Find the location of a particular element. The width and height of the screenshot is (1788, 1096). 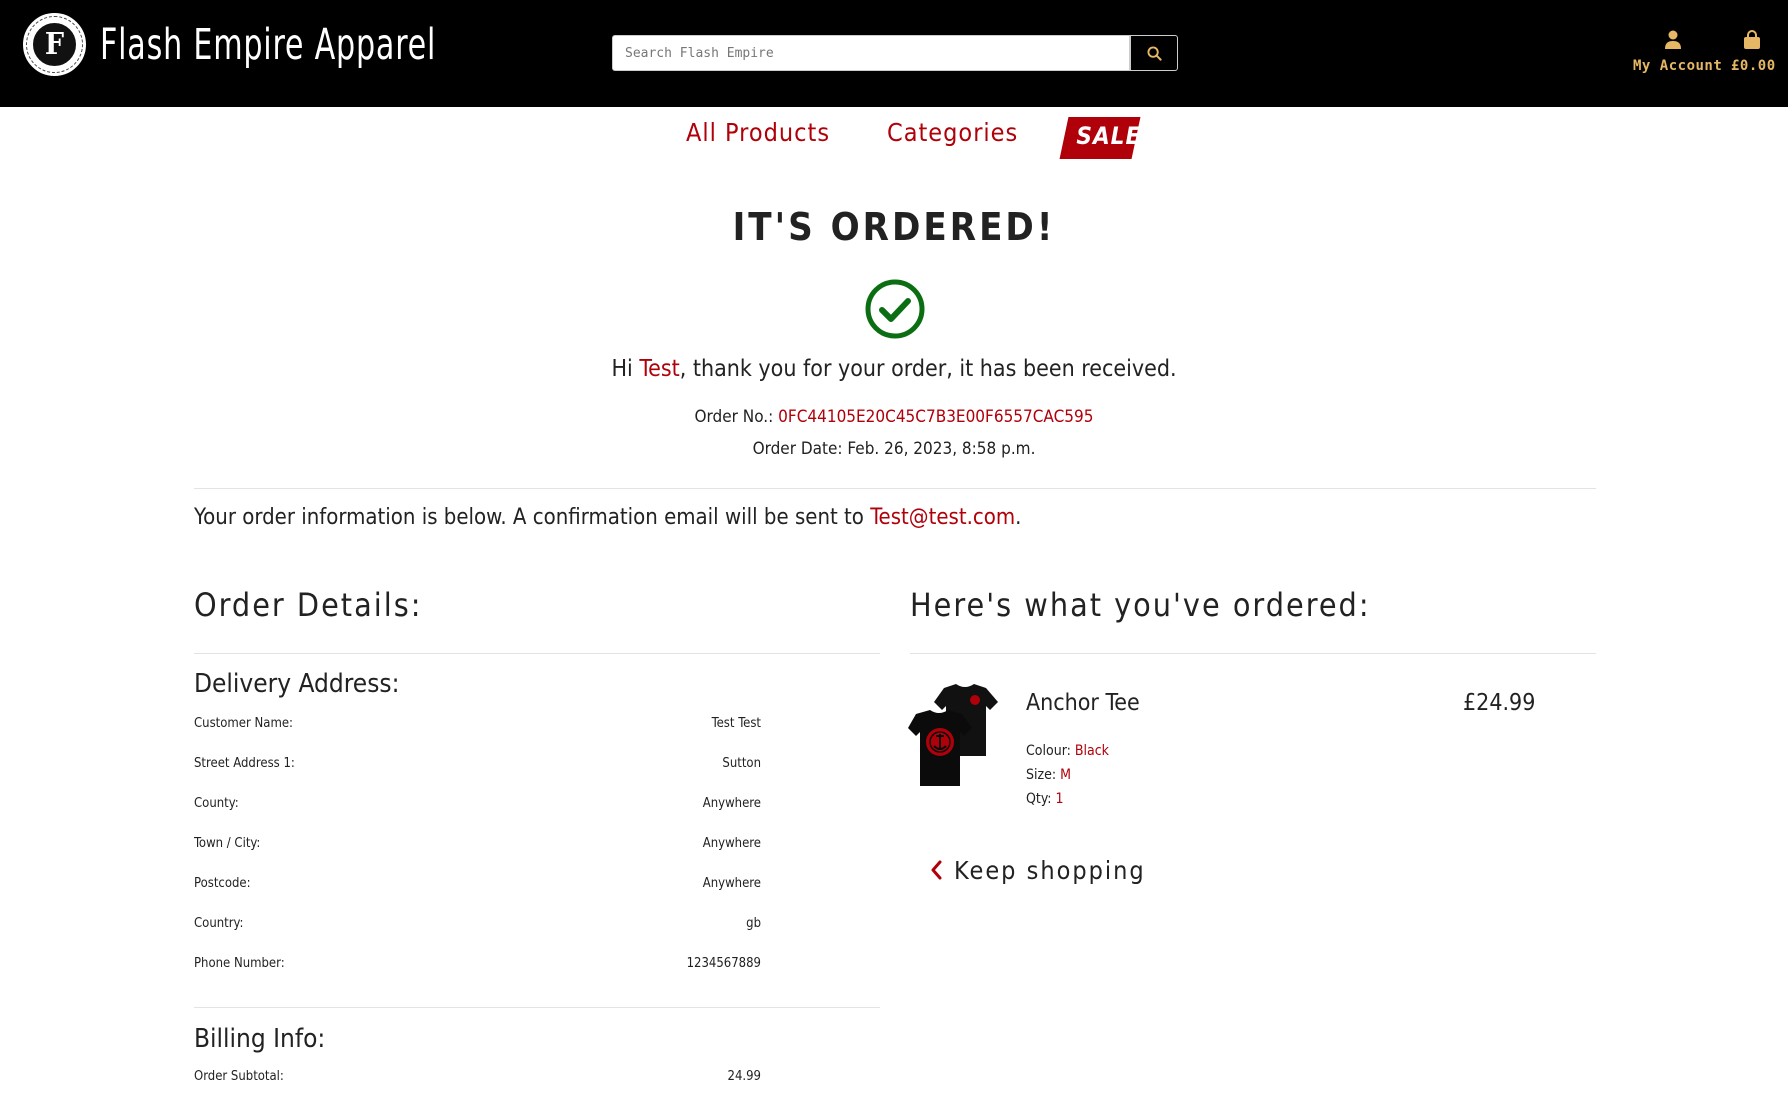

delivery-address-heading: Delivery Address: is located at coordinates (297, 684).